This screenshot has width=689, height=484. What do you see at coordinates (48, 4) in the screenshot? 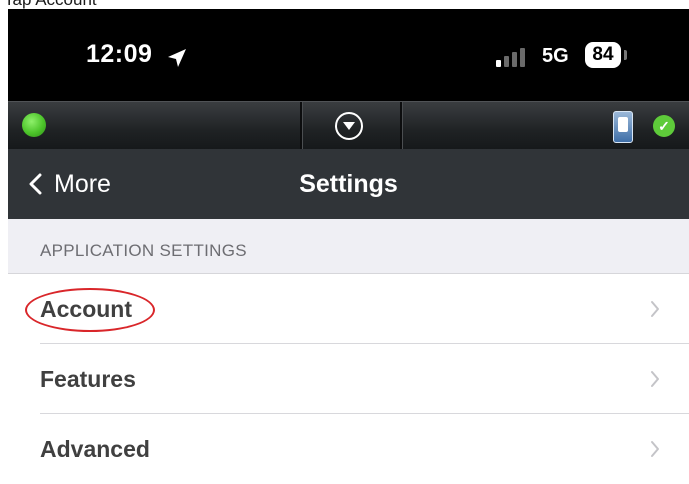
I see `instruction-caption: Tap Account` at bounding box center [48, 4].